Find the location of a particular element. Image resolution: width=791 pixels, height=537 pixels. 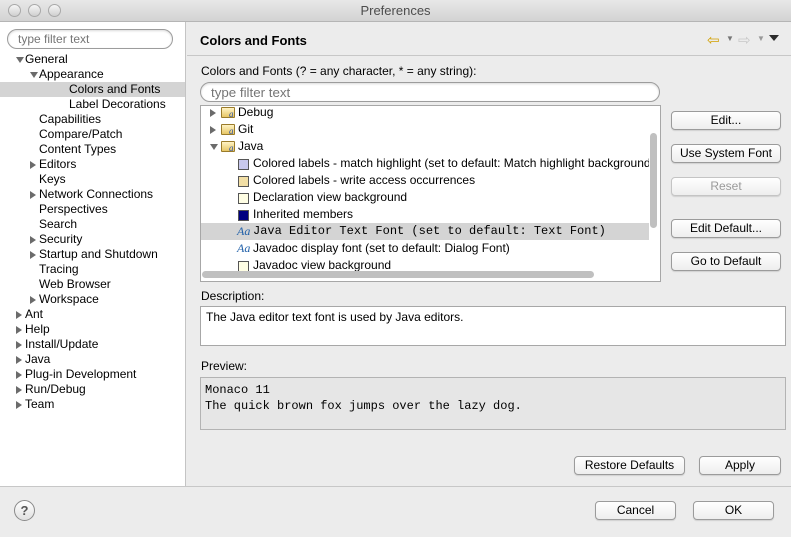

description-label: Description: is located at coordinates (233, 296).